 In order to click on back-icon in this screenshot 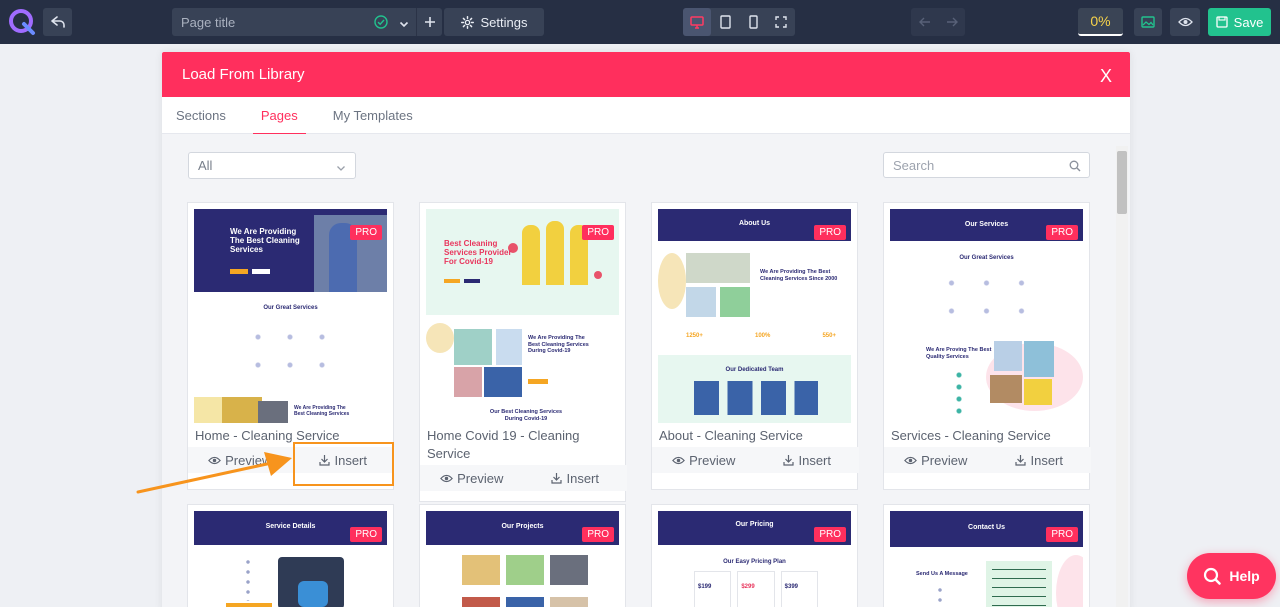, I will do `click(57, 22)`.